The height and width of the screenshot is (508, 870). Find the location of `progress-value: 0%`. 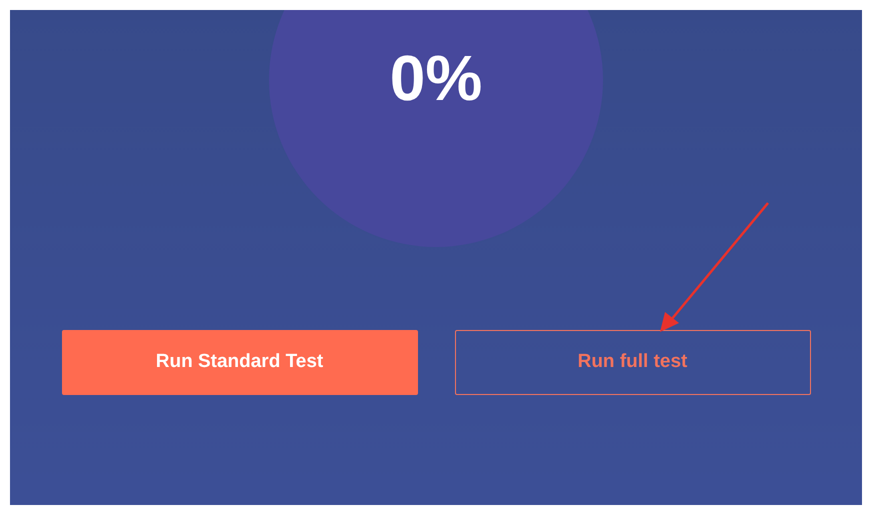

progress-value: 0% is located at coordinates (436, 78).